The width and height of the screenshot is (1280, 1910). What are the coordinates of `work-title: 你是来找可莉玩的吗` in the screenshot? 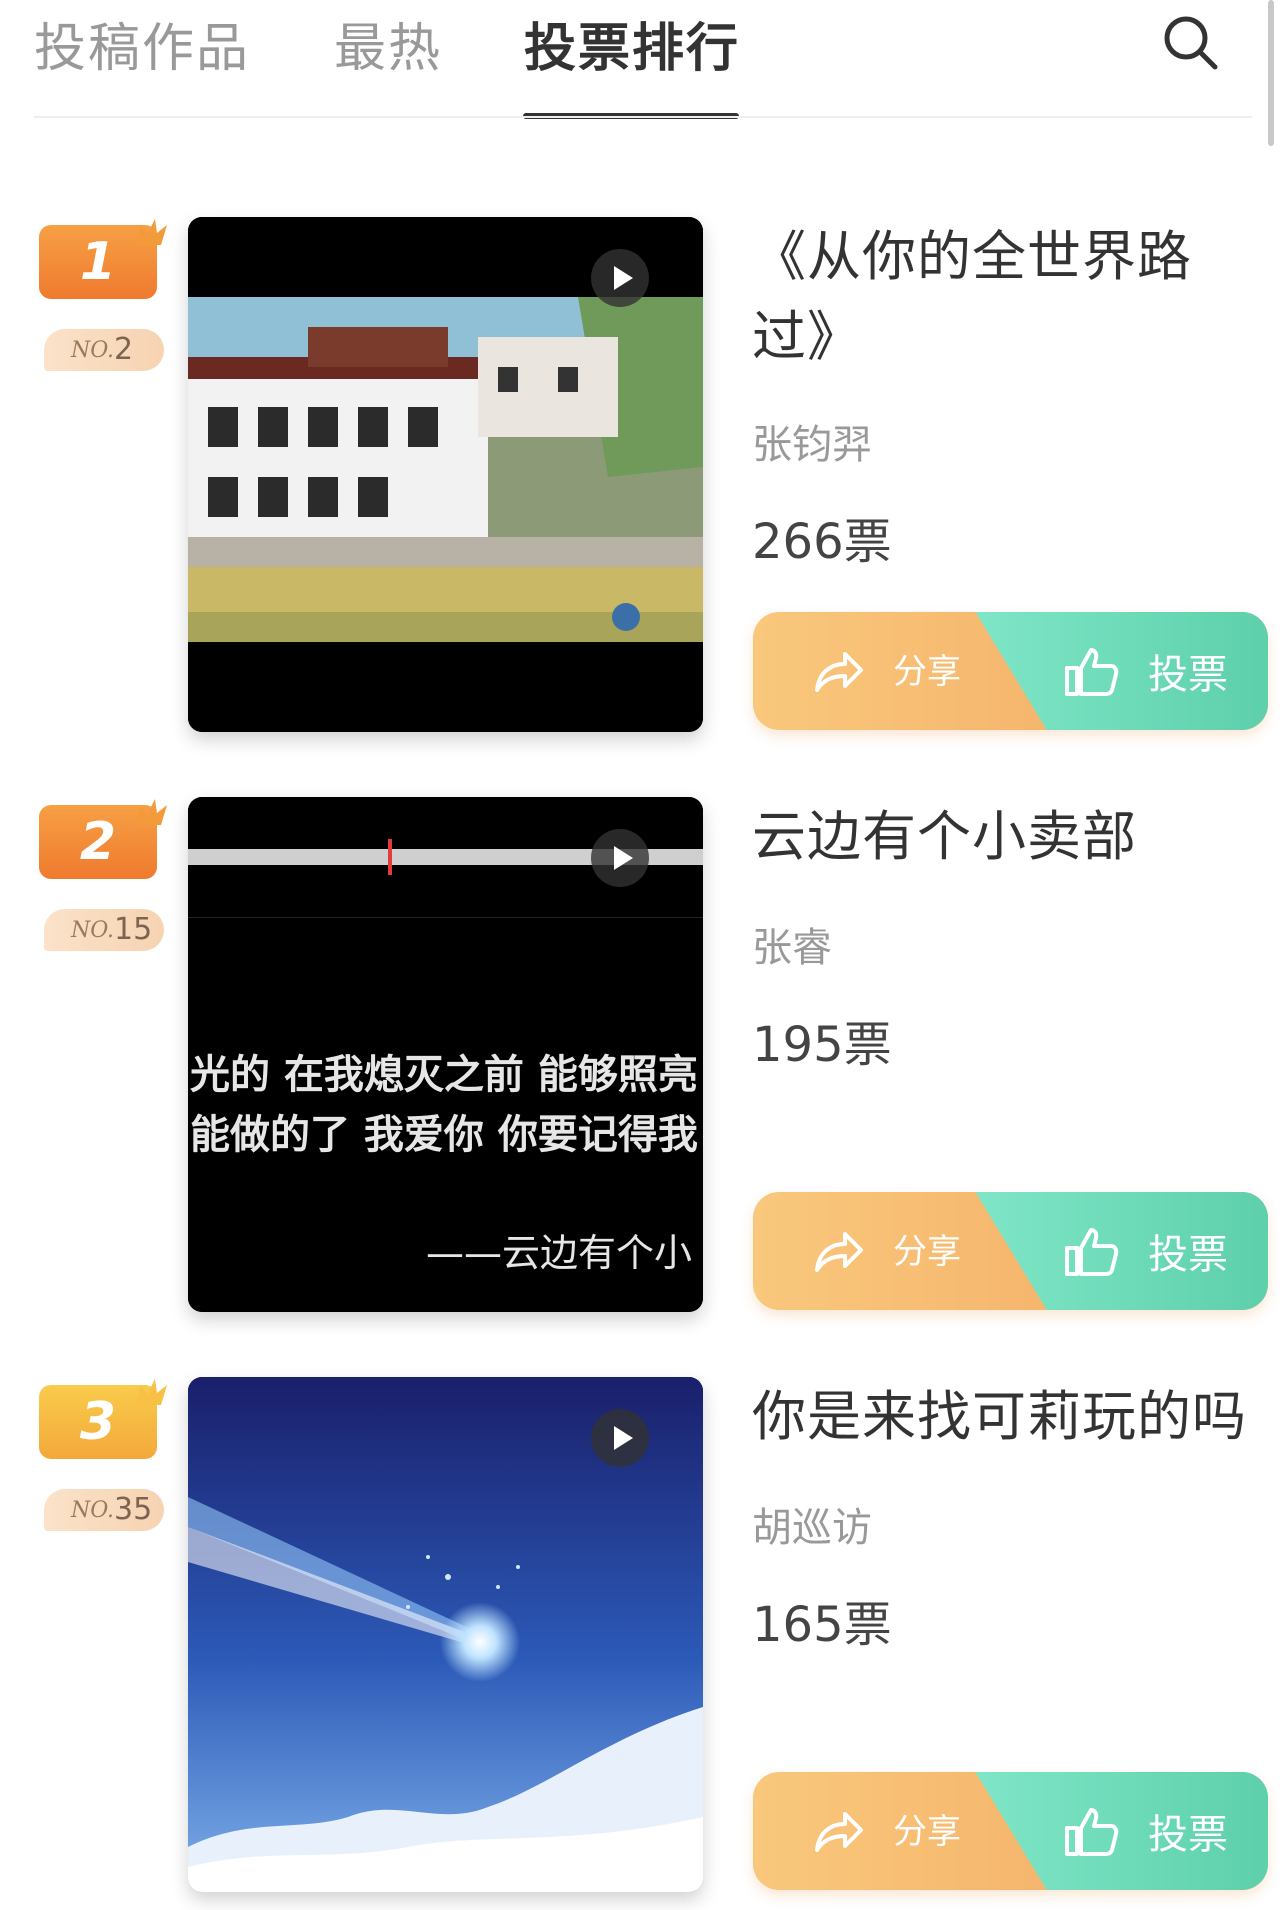 It's located at (1002, 1417).